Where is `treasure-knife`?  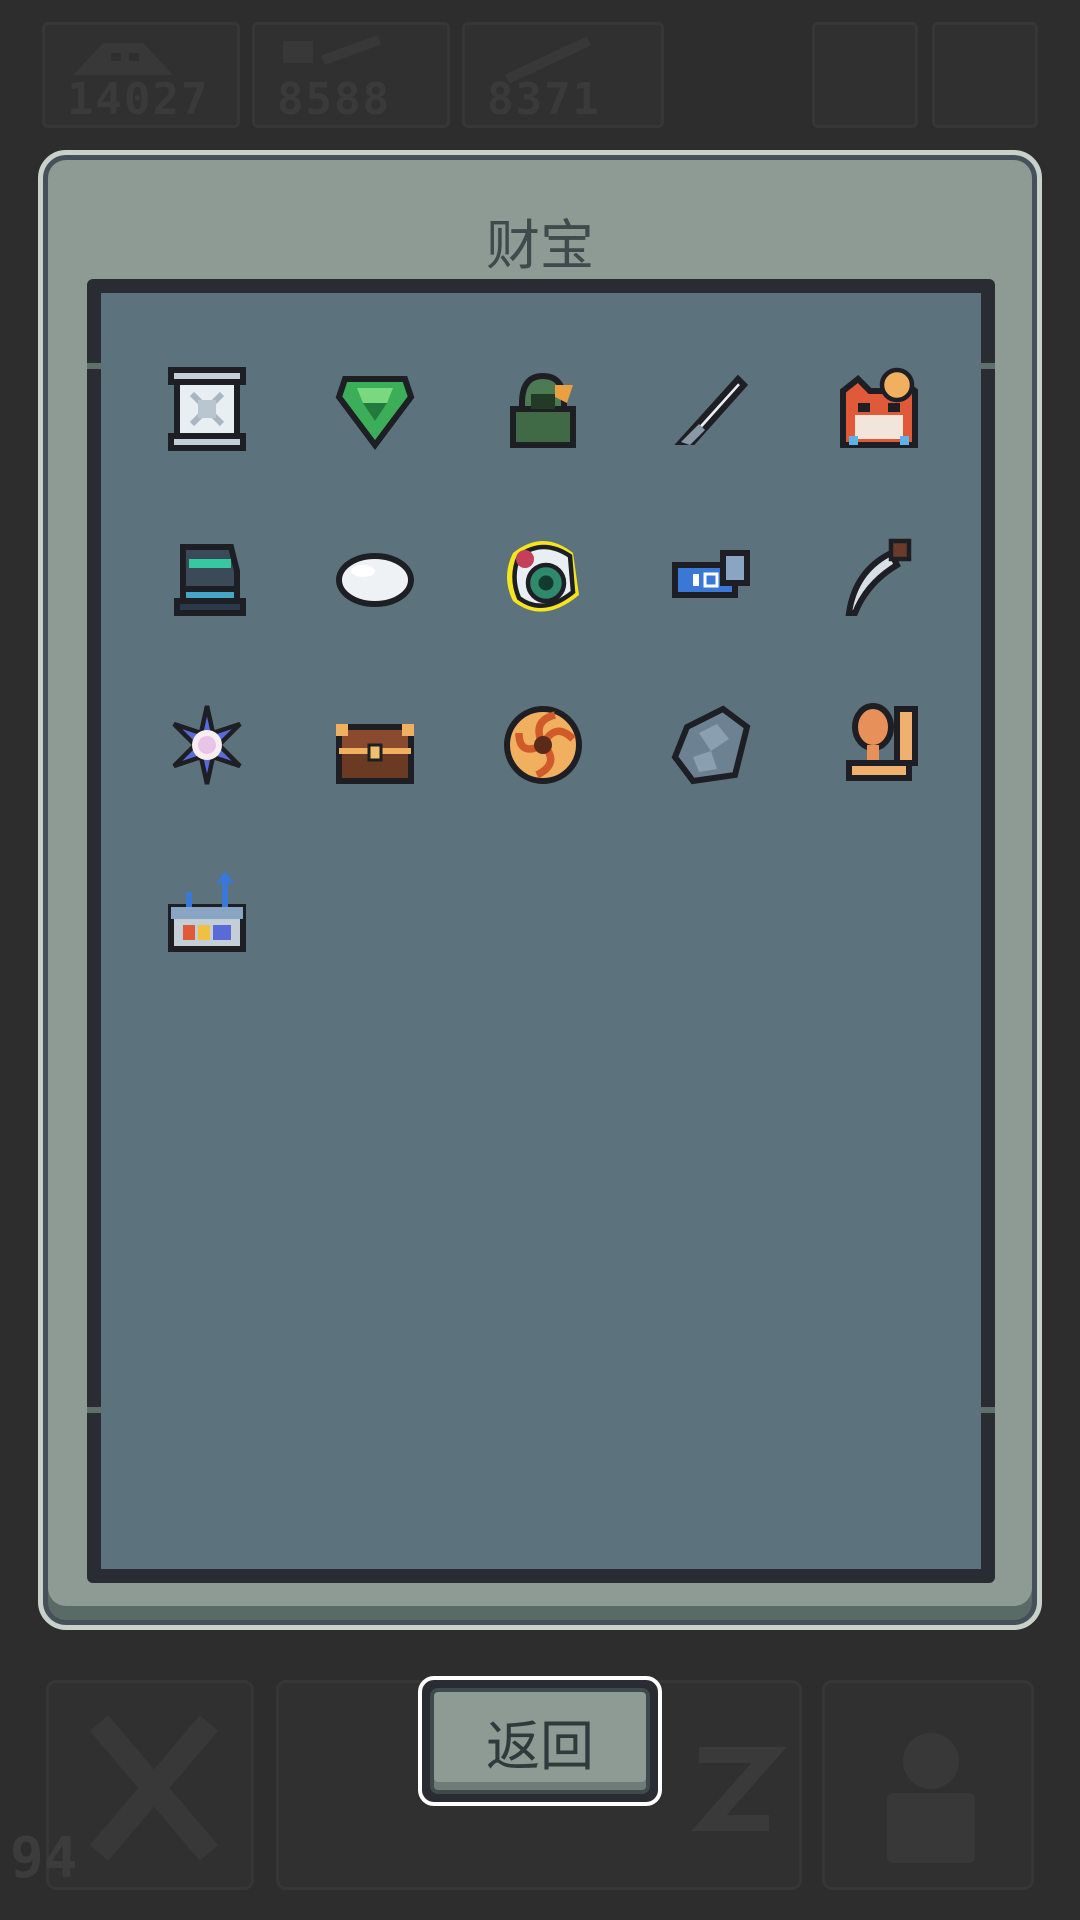 treasure-knife is located at coordinates (711, 409).